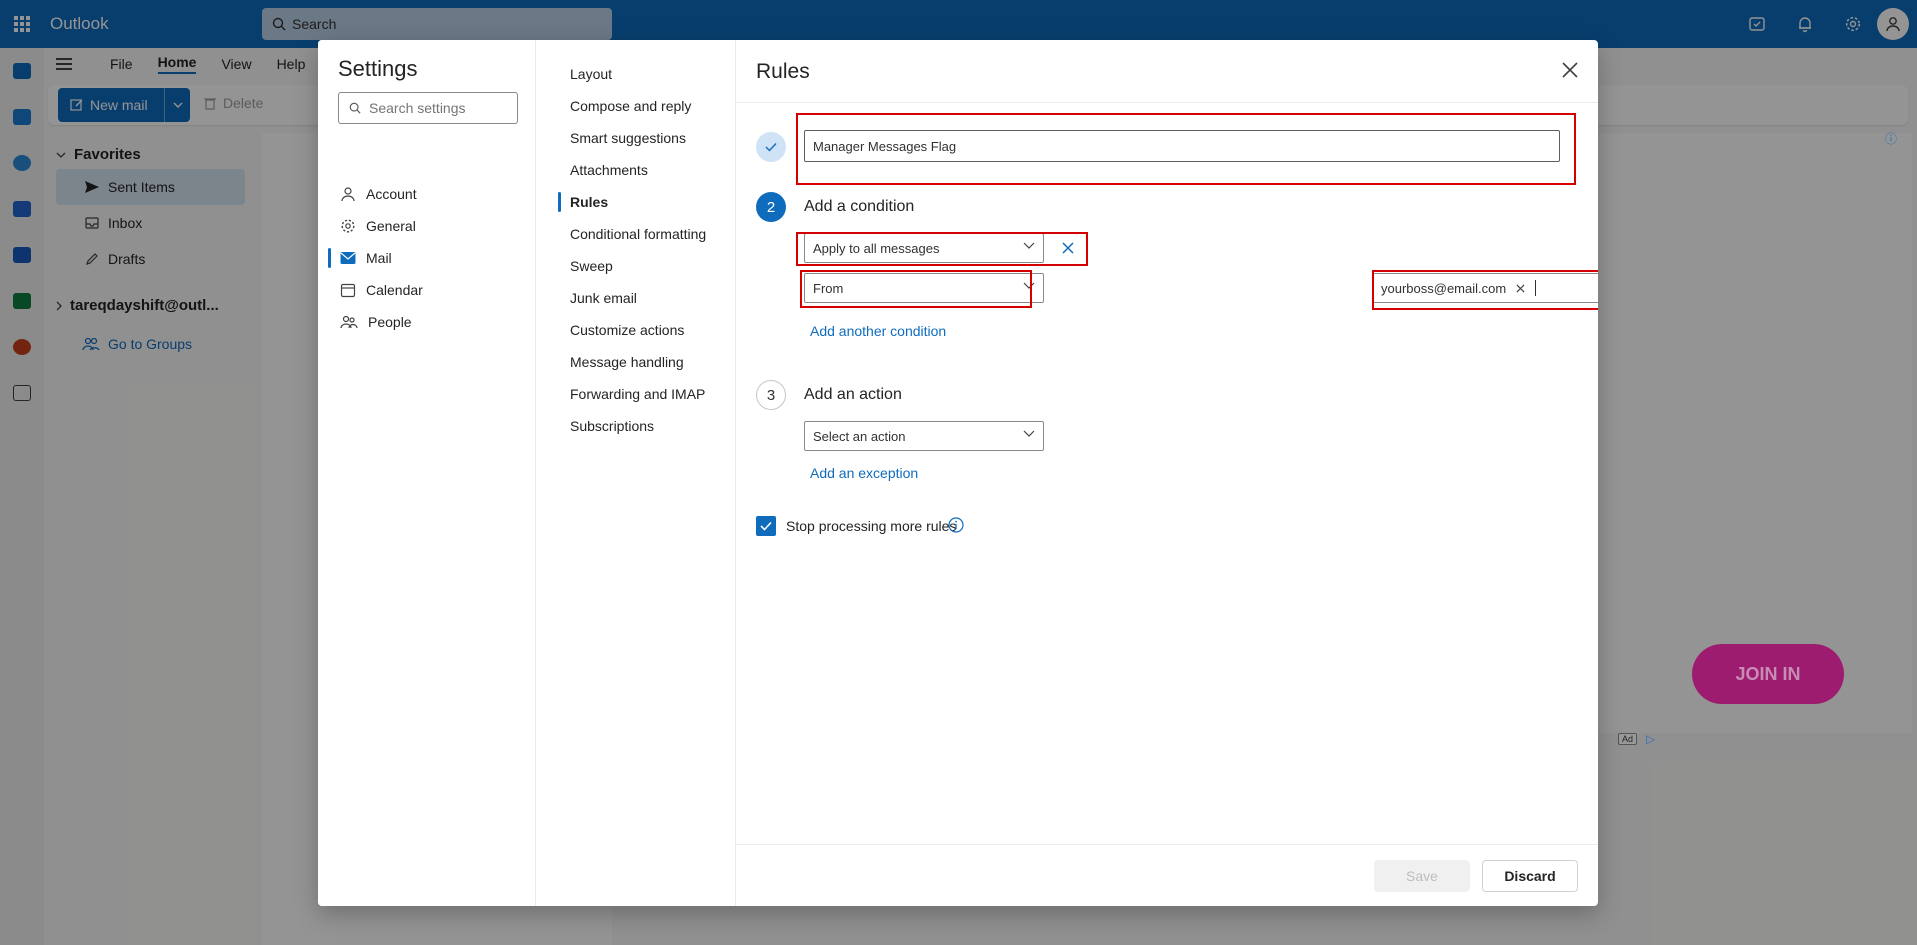 This screenshot has width=1917, height=945. Describe the element at coordinates (956, 525) in the screenshot. I see `info-icon` at that location.